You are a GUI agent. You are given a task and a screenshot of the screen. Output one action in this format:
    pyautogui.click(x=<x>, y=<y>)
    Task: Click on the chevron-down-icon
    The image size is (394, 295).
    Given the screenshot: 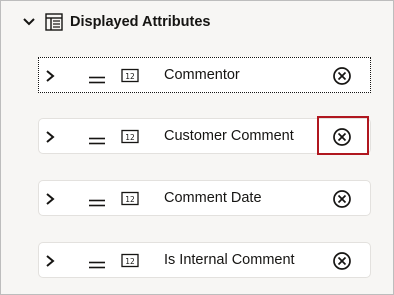 What is the action you would take?
    pyautogui.click(x=29, y=22)
    